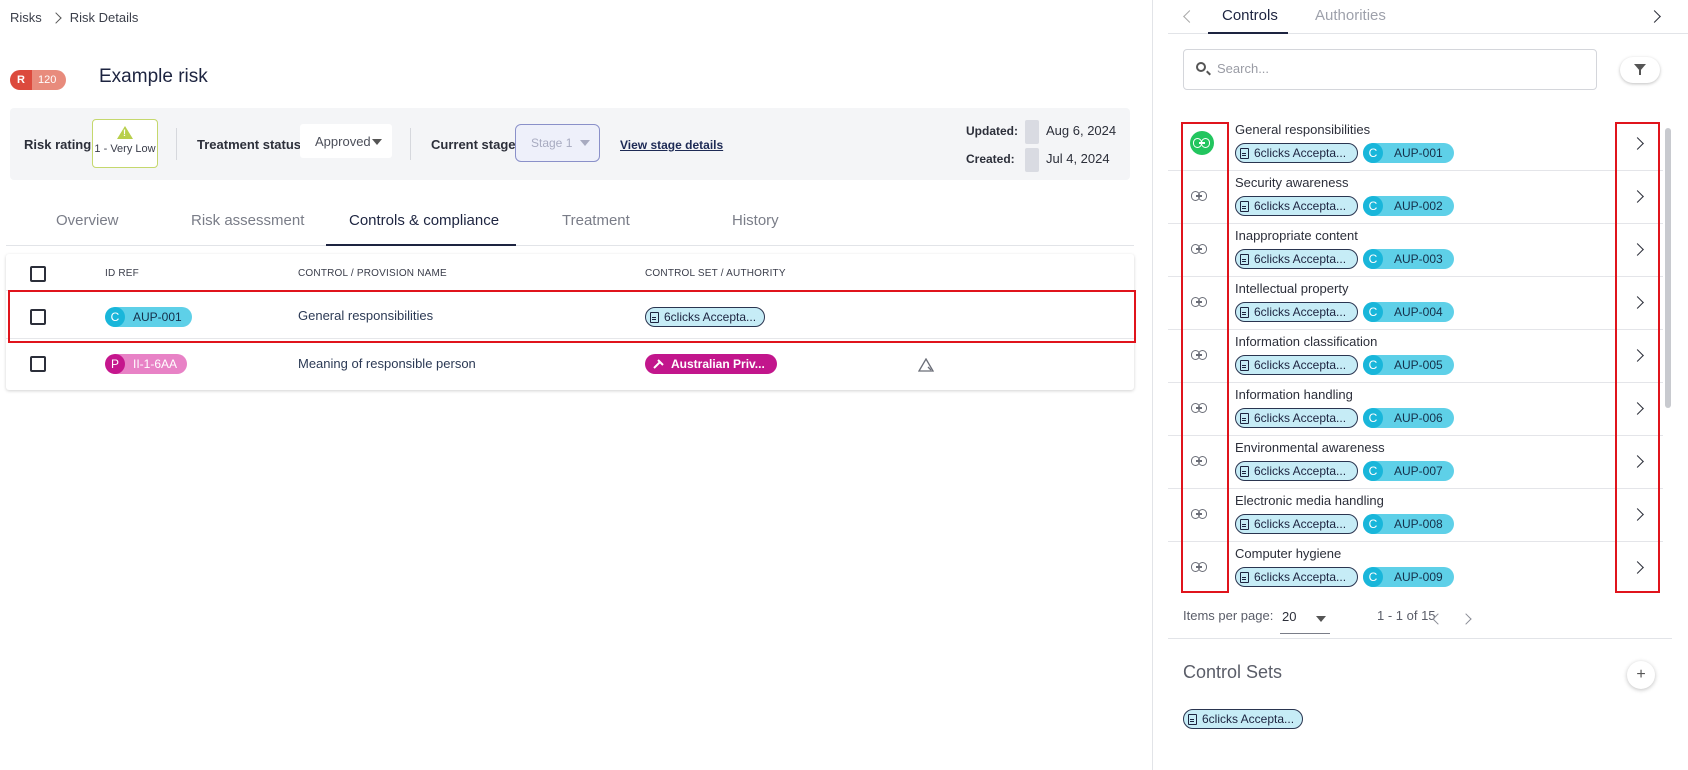  I want to click on column-header-control-set: CONTROL SET / AUTHORITY, so click(715, 273).